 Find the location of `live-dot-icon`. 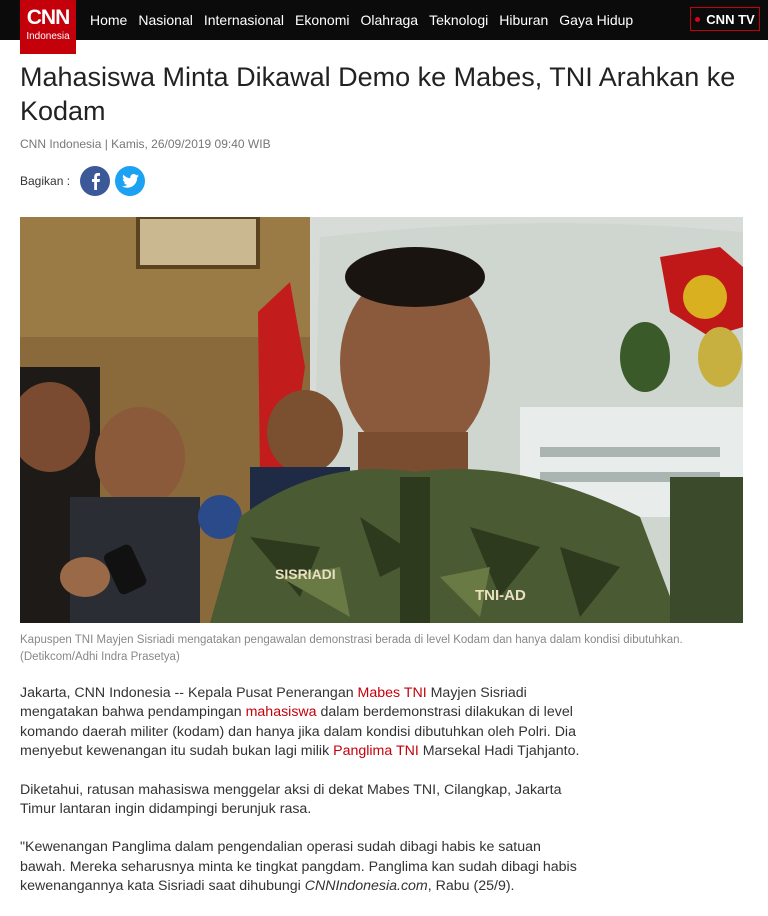

live-dot-icon is located at coordinates (698, 19).